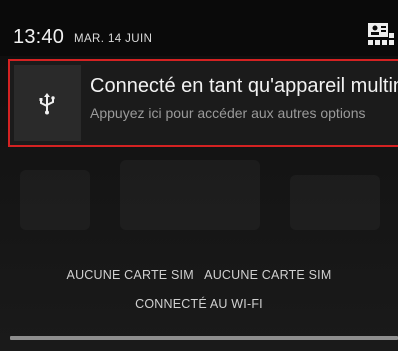 Image resolution: width=398 pixels, height=351 pixels. Describe the element at coordinates (382, 35) in the screenshot. I see `quick-settings-icon` at that location.